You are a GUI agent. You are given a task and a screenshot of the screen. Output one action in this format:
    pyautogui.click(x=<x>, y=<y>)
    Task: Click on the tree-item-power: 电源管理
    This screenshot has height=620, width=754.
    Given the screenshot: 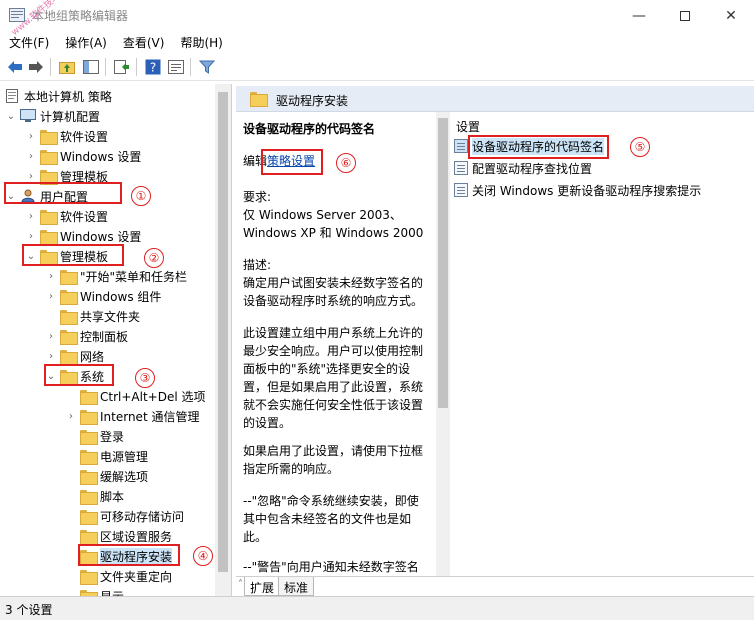 What is the action you would take?
    pyautogui.click(x=106, y=456)
    